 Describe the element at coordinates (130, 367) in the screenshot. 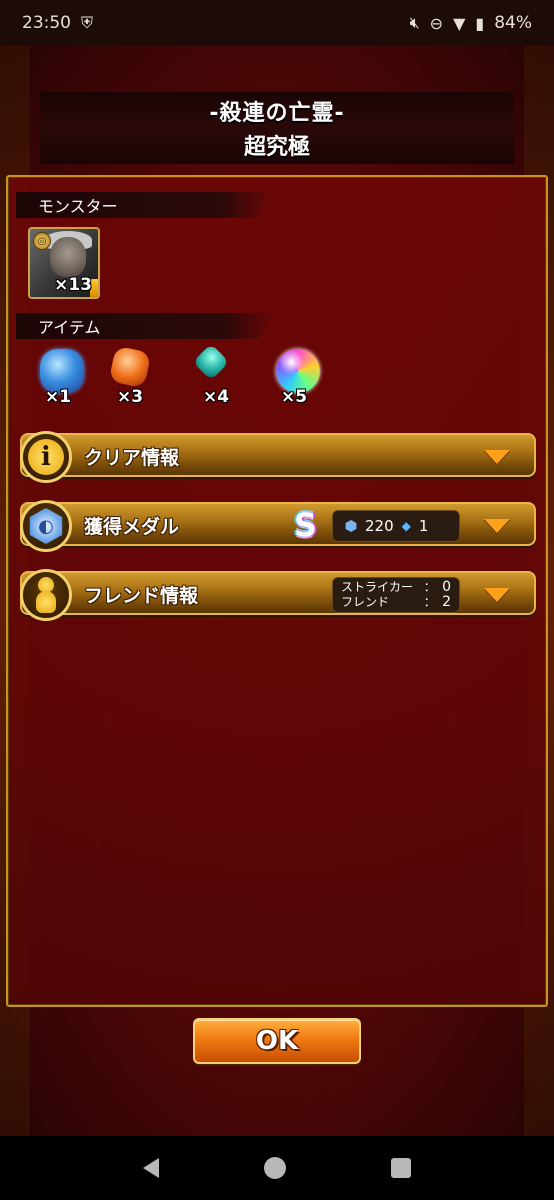

I see `orange-crystal-icon` at that location.